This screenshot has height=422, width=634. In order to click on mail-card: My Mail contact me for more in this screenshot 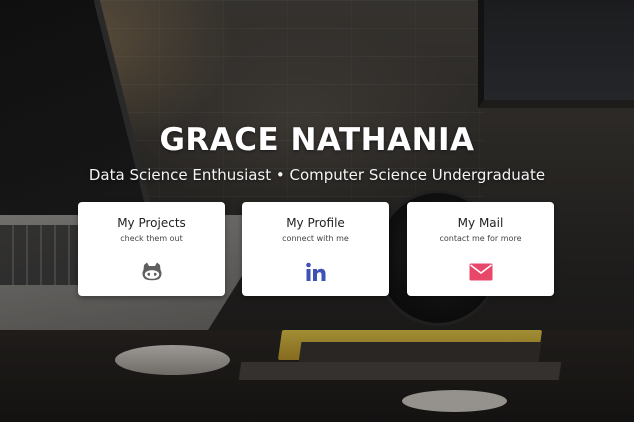, I will do `click(480, 249)`.